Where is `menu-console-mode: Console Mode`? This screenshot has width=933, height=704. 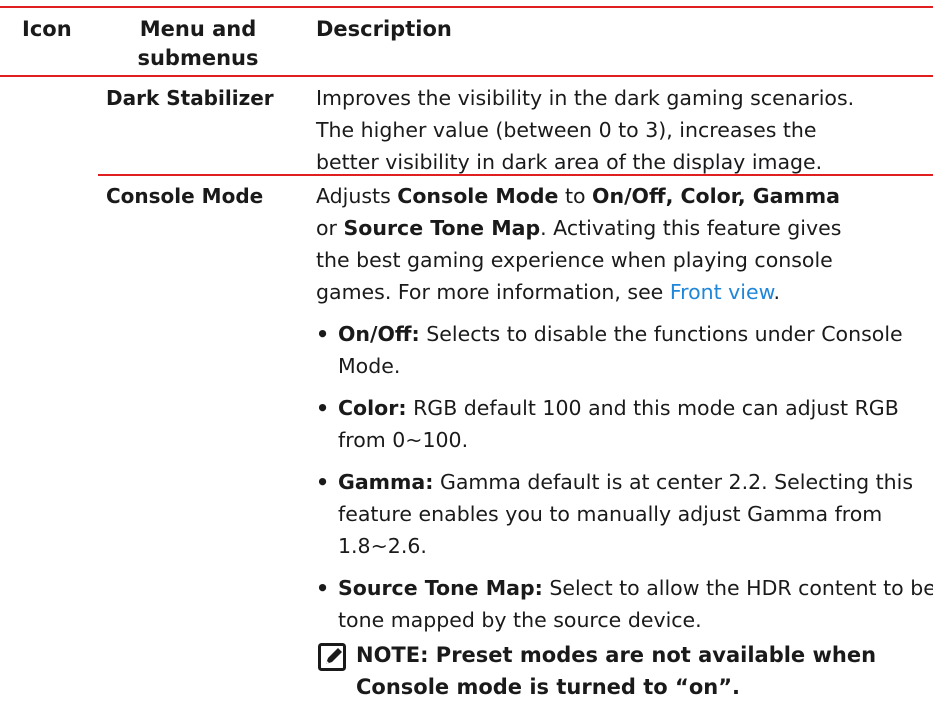 menu-console-mode: Console Mode is located at coordinates (185, 196).